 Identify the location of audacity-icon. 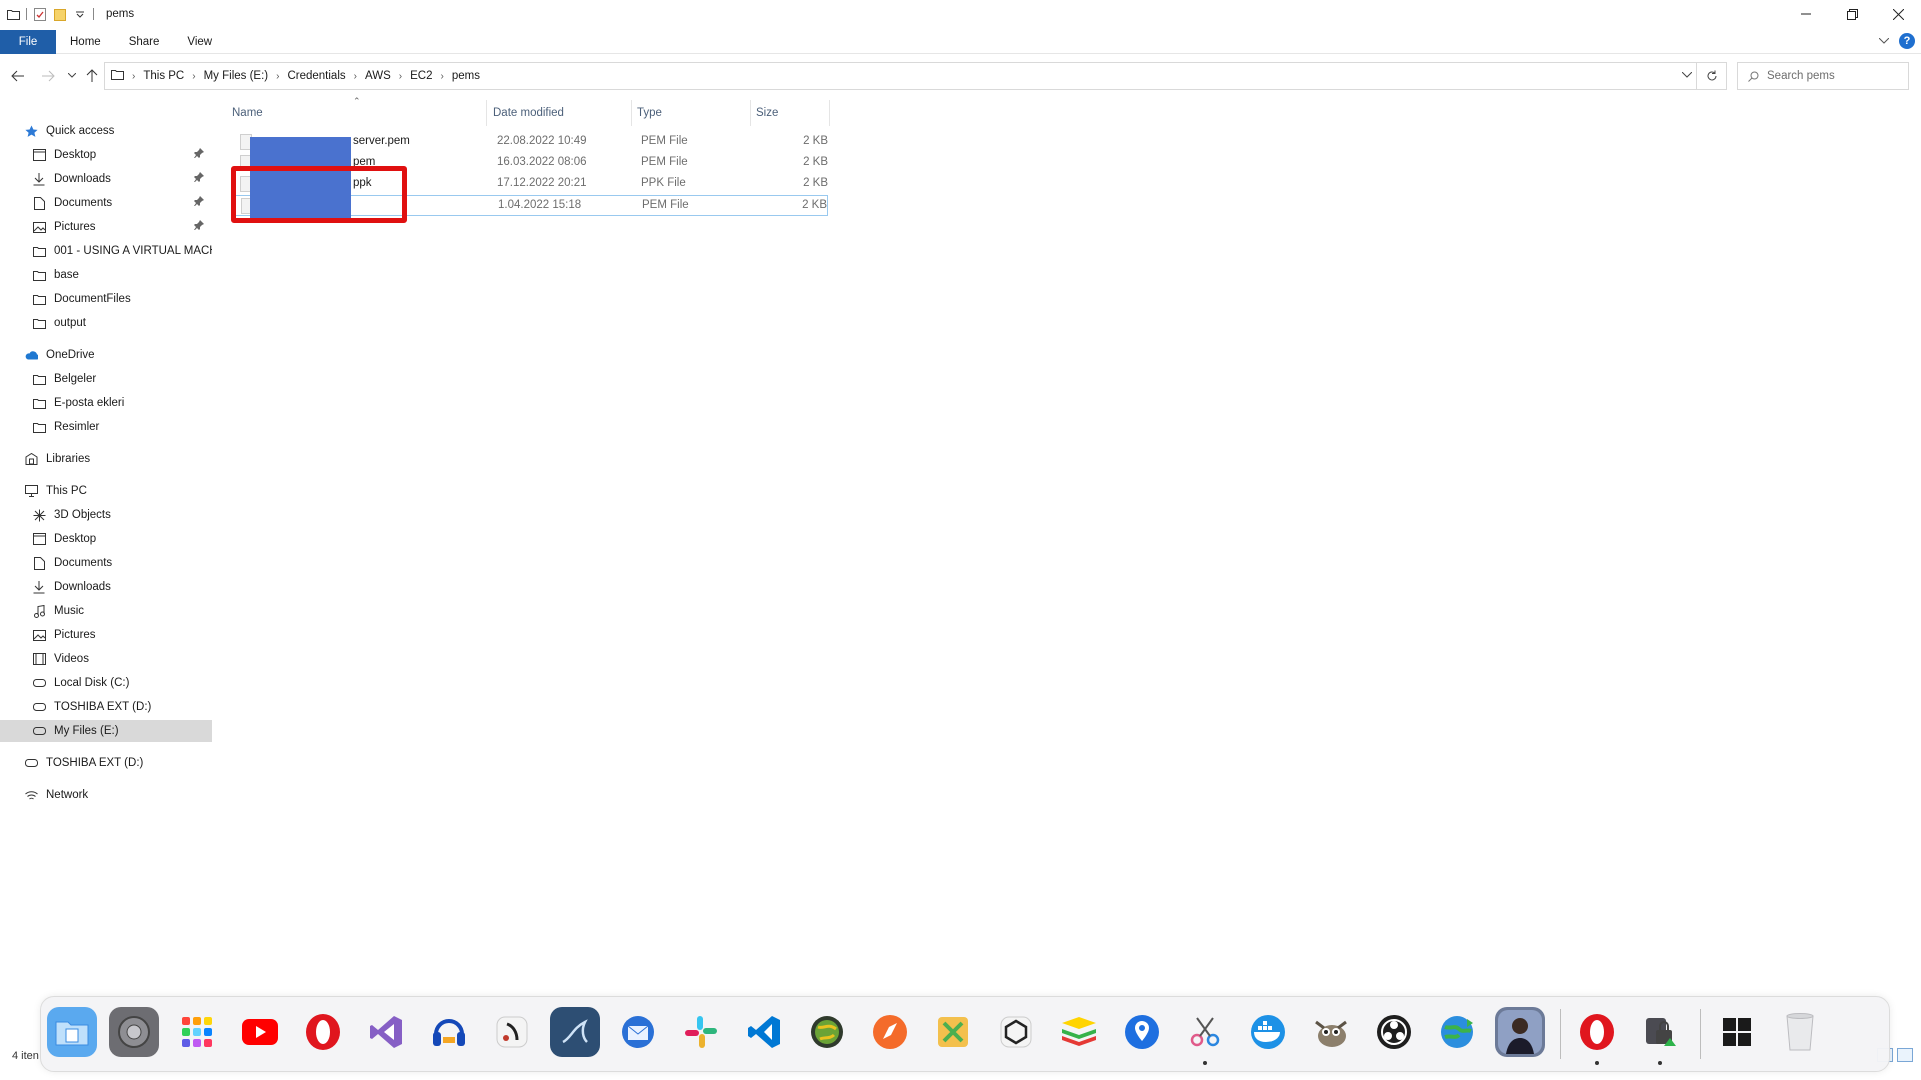
(449, 1032).